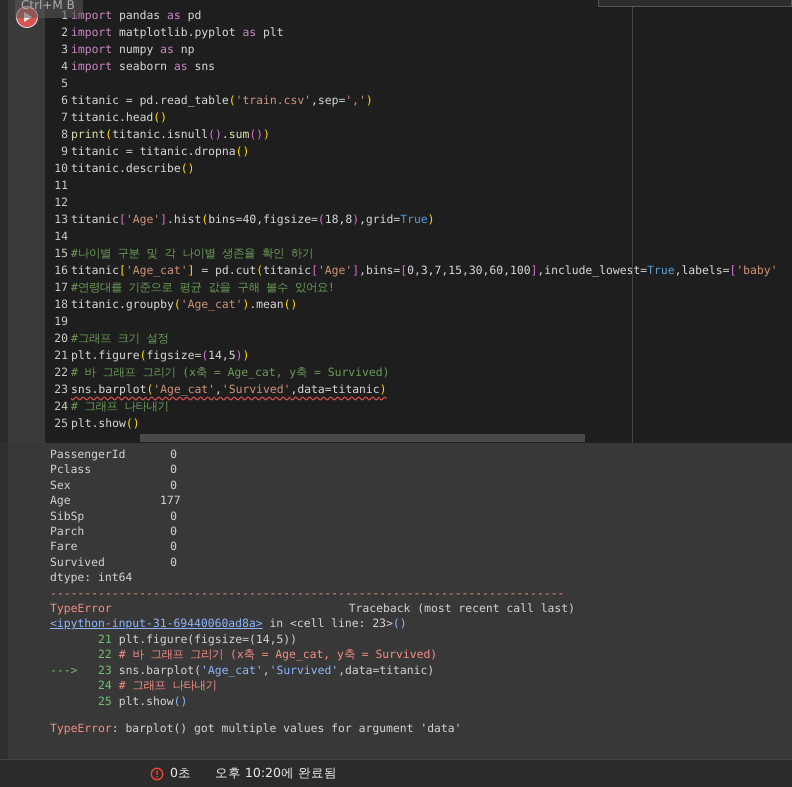 The width and height of the screenshot is (792, 787). What do you see at coordinates (180, 773) in the screenshot?
I see `duration-text: 0초` at bounding box center [180, 773].